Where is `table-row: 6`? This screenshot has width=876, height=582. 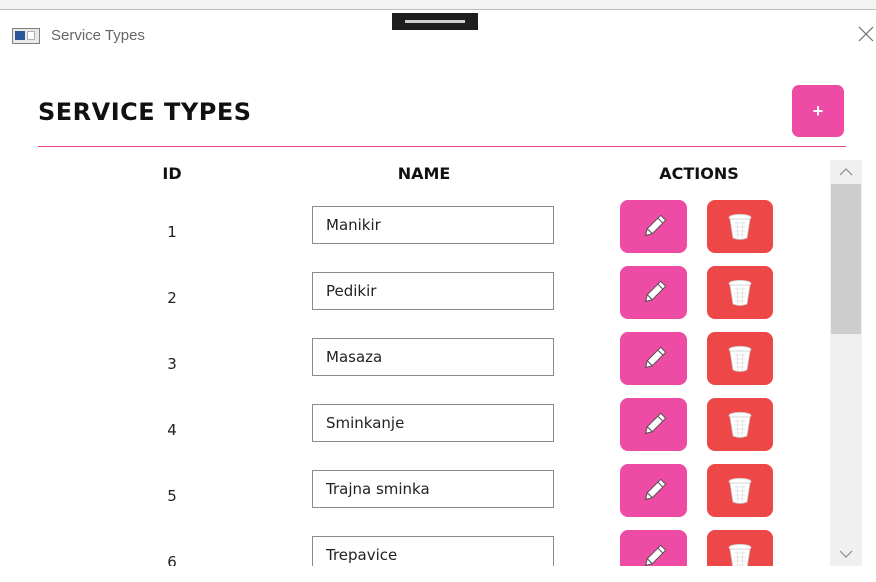
table-row: 6 is located at coordinates (432, 548).